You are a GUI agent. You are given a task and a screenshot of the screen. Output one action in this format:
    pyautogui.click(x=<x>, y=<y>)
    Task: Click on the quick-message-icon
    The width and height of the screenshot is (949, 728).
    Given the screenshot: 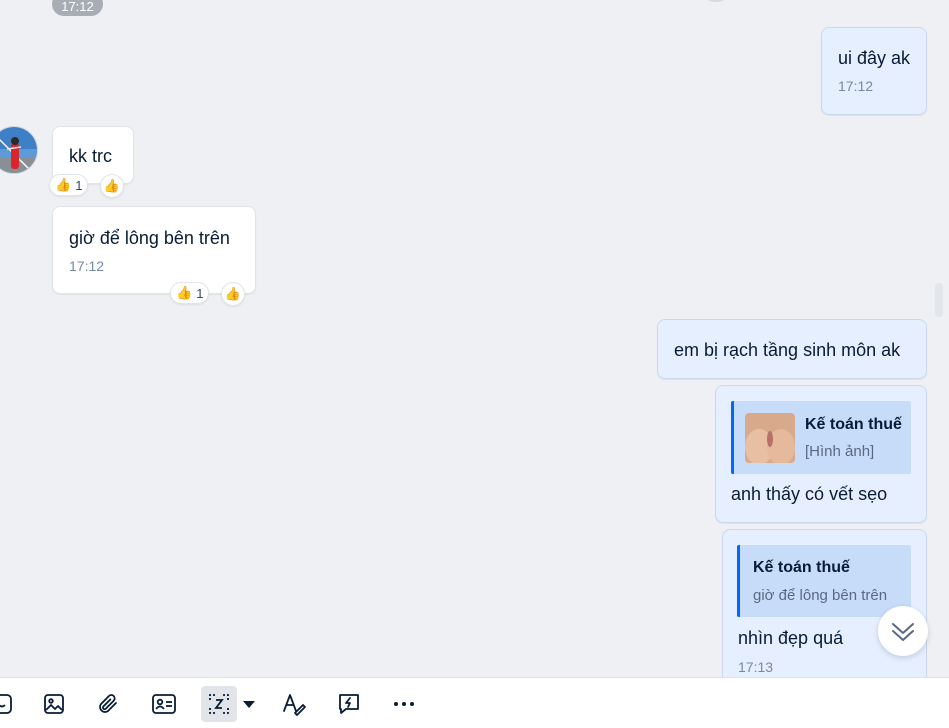 What is the action you would take?
    pyautogui.click(x=349, y=704)
    